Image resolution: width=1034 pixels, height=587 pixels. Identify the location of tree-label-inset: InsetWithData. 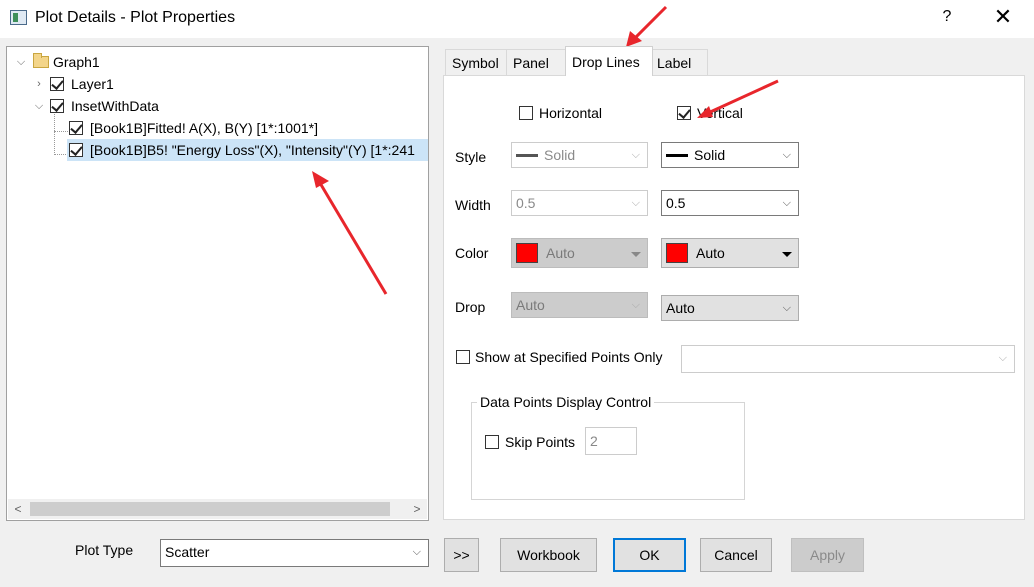
(115, 106).